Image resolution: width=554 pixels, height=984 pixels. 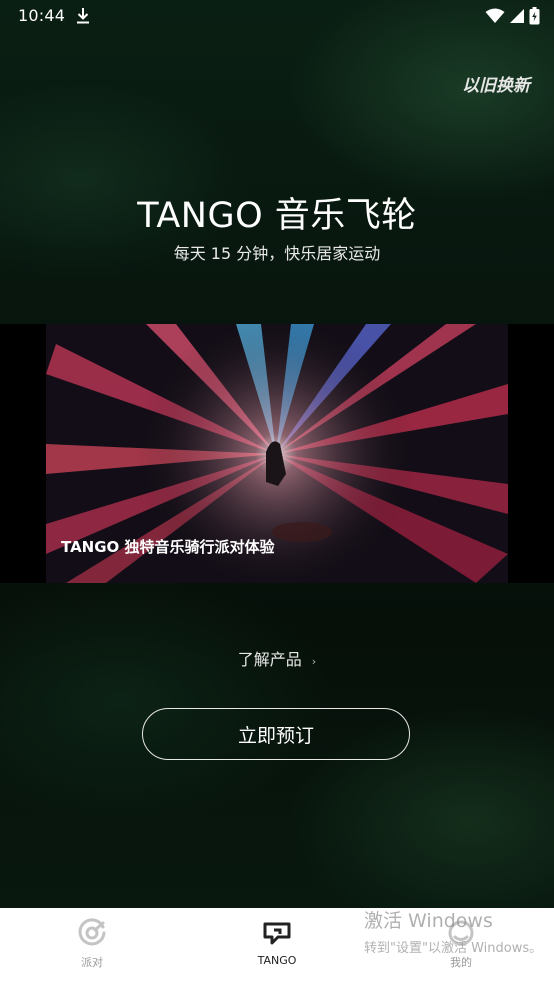 I want to click on party-icon, so click(x=92, y=932).